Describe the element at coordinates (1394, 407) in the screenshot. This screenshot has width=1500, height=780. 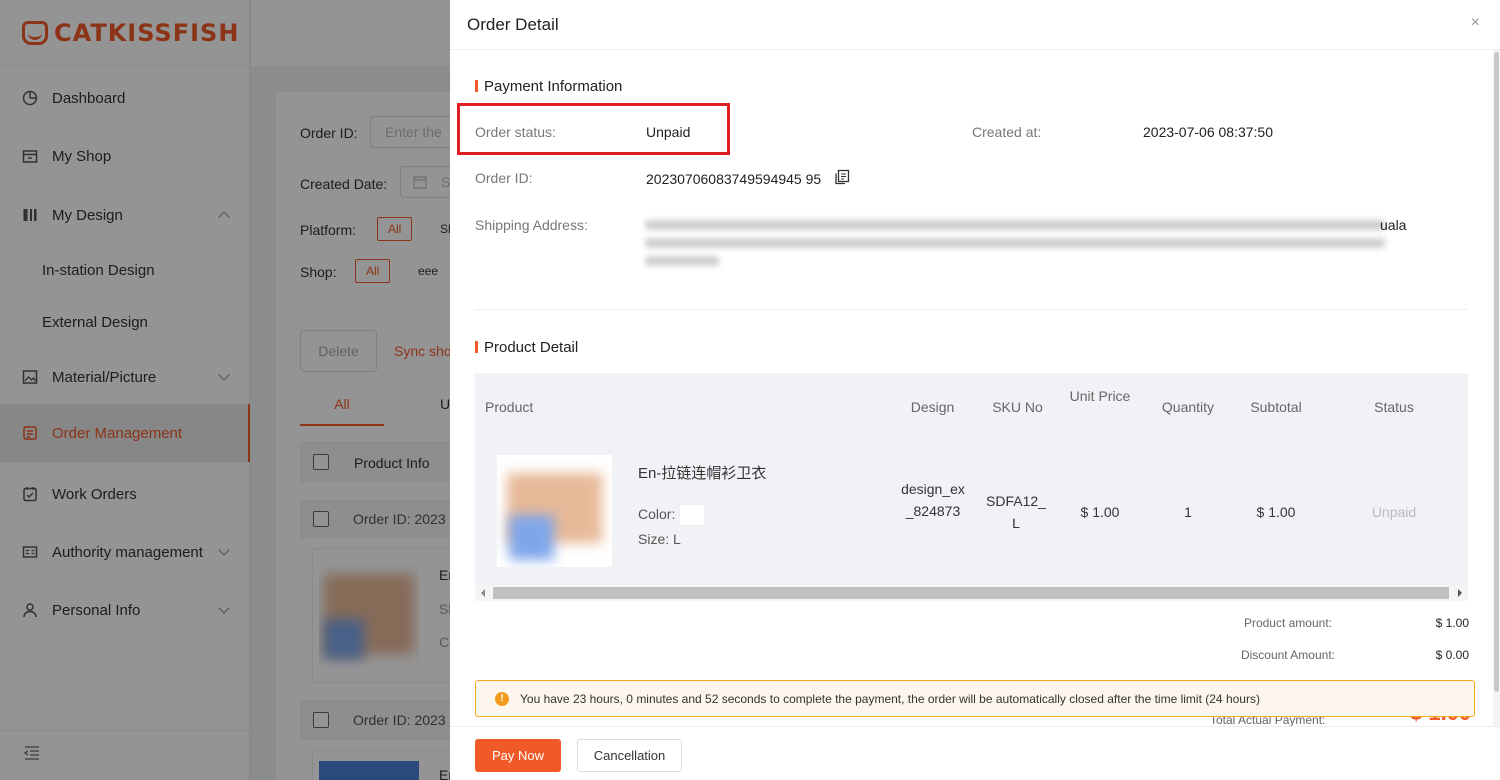
I see `column-header-status: Status` at that location.